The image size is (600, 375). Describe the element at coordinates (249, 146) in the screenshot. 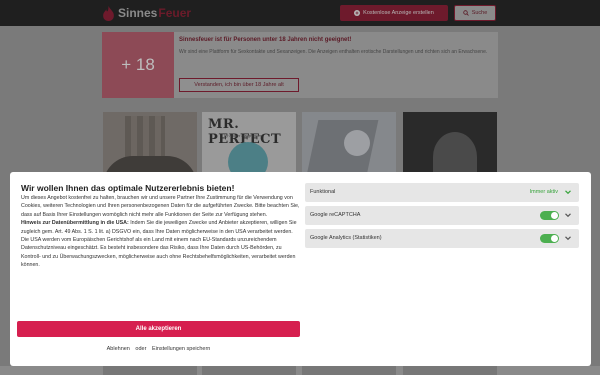

I see `listing-thumbnail: MR. PERFECT by Roger Hargreaves` at that location.